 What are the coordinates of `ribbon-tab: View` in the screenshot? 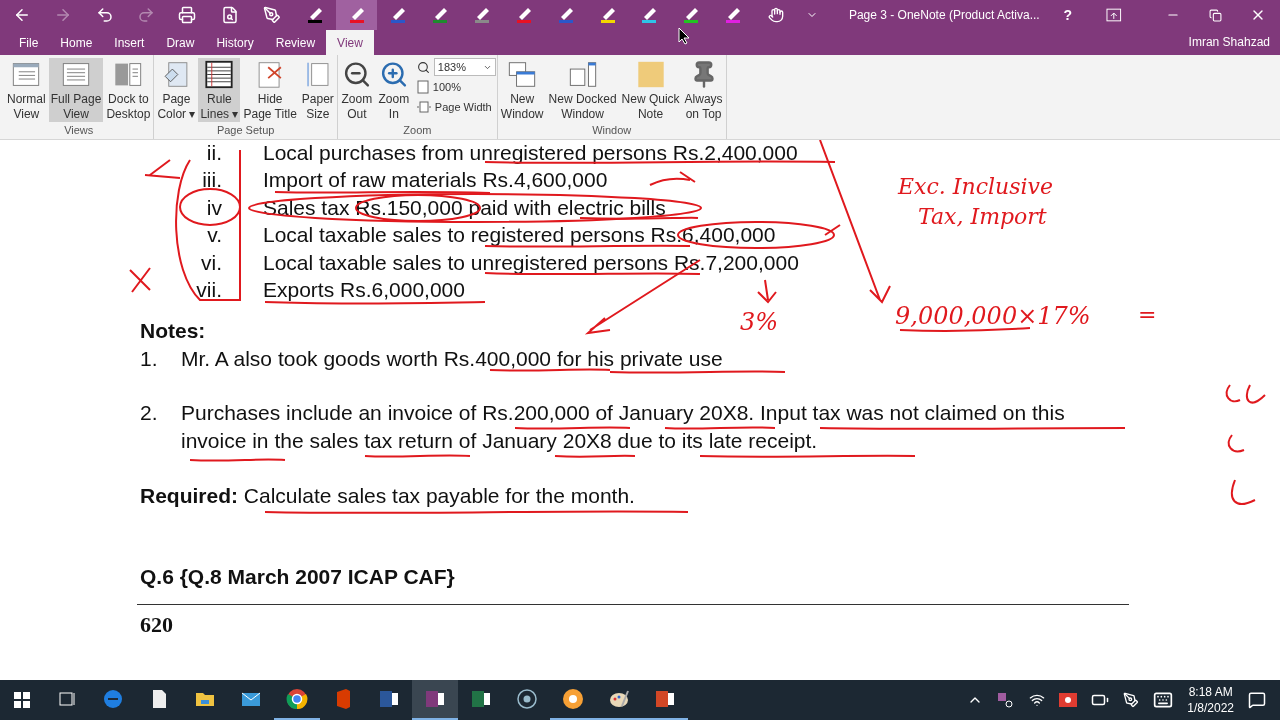 It's located at (350, 42).